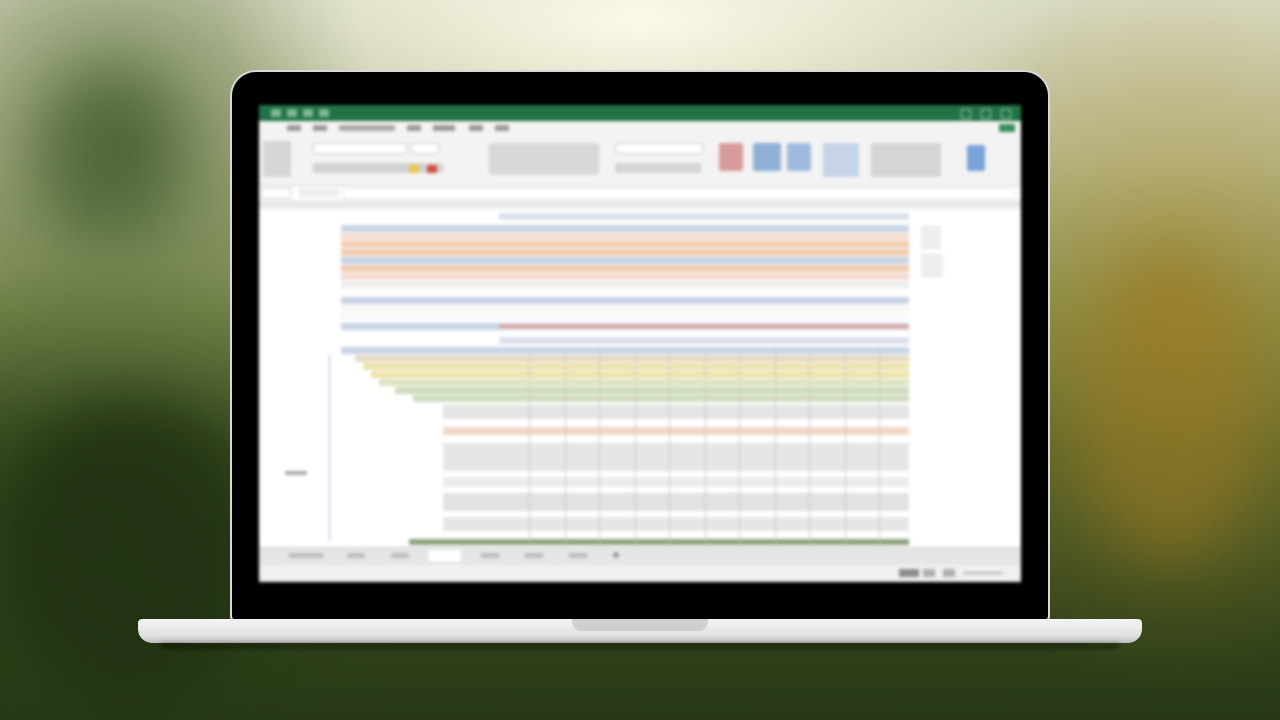 The height and width of the screenshot is (720, 1280). I want to click on redo-icon, so click(324, 113).